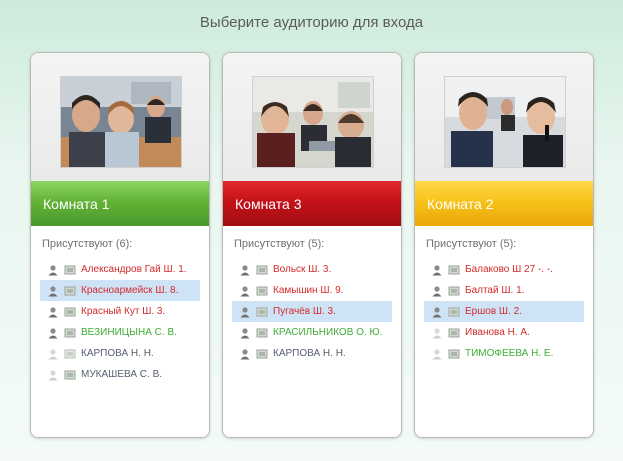 This screenshot has height=461, width=623. Describe the element at coordinates (497, 332) in the screenshot. I see `participant-name: Иванова Н. А.` at that location.